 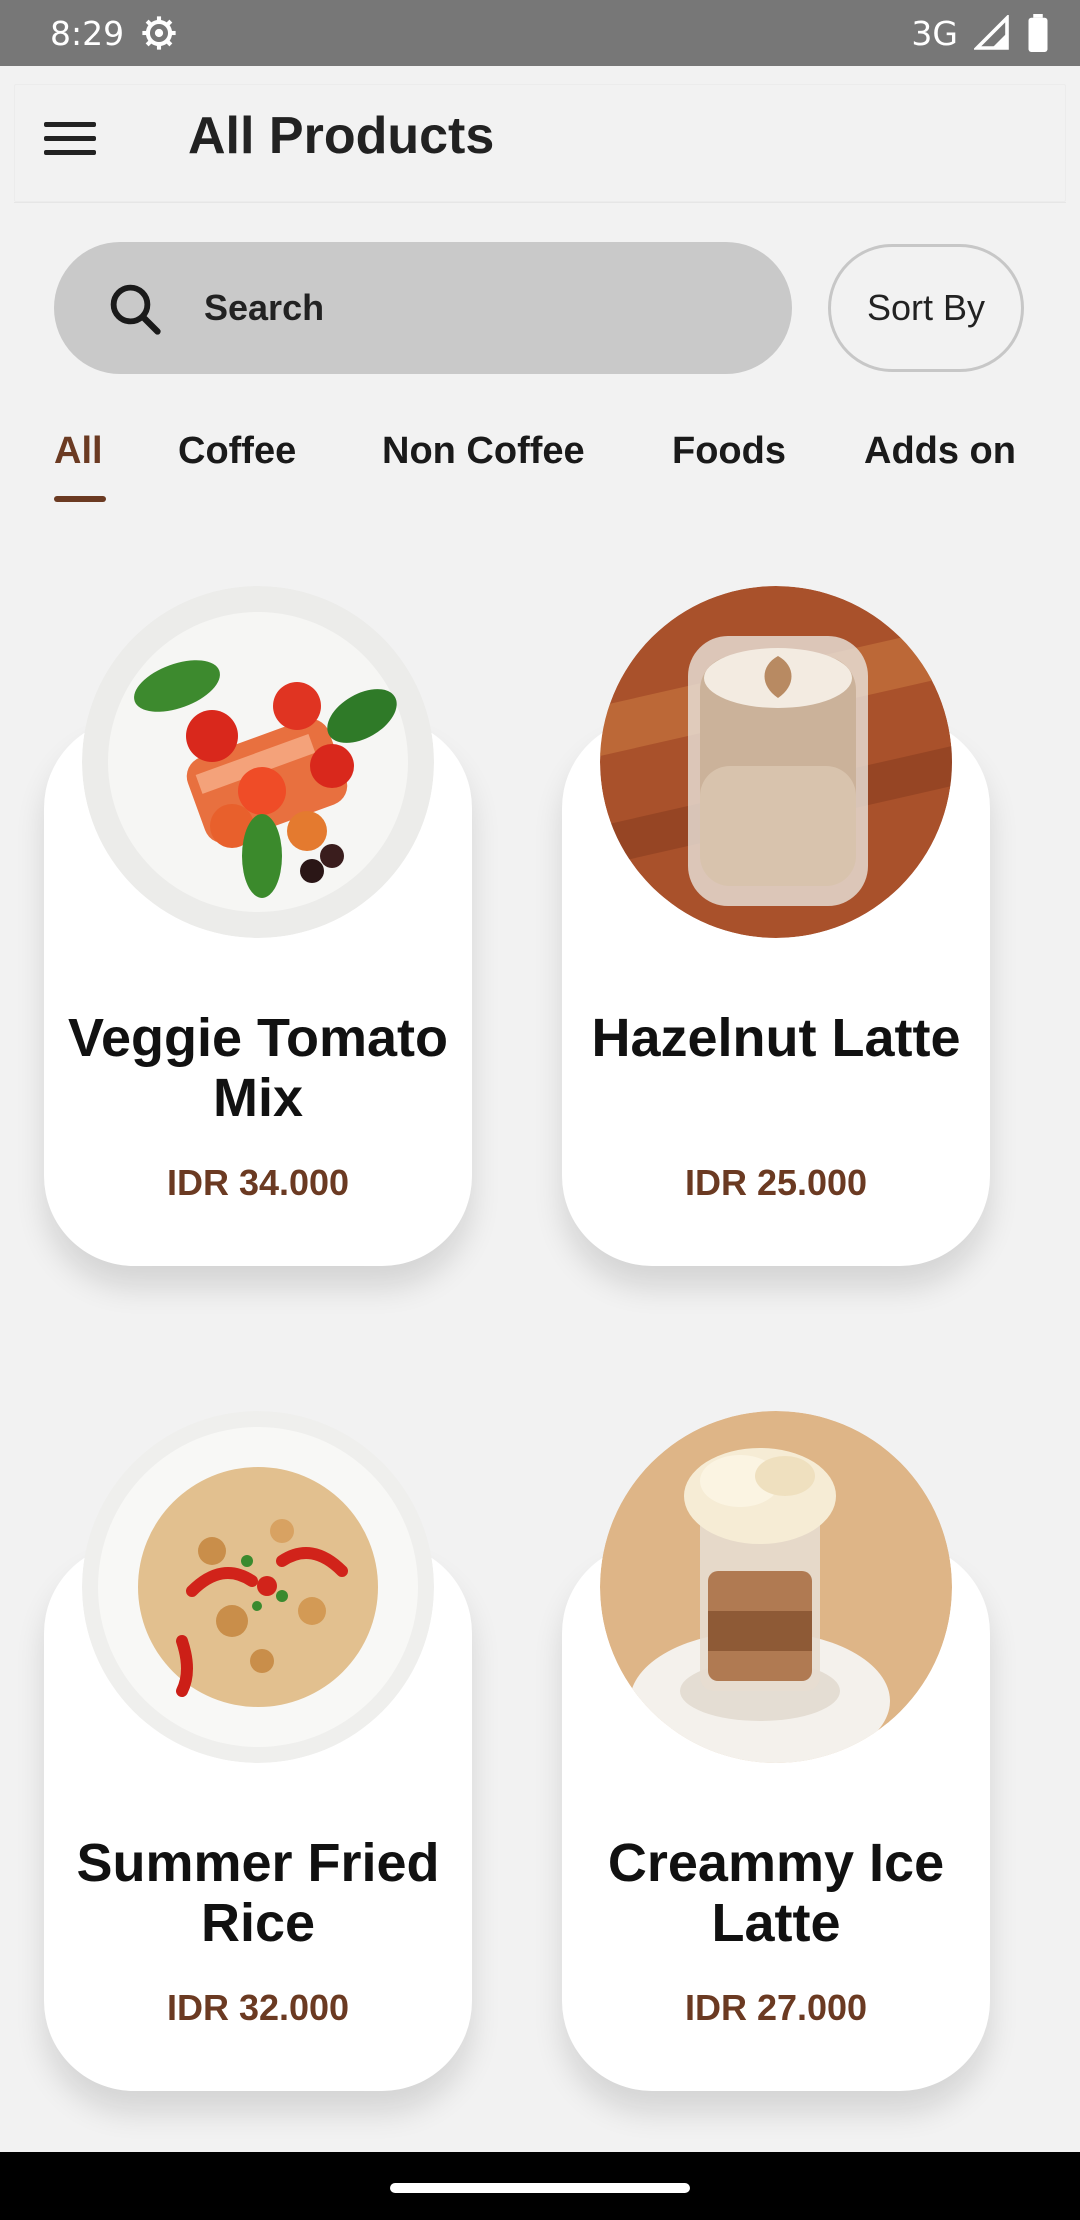 I want to click on search-box, so click(x=423, y=308).